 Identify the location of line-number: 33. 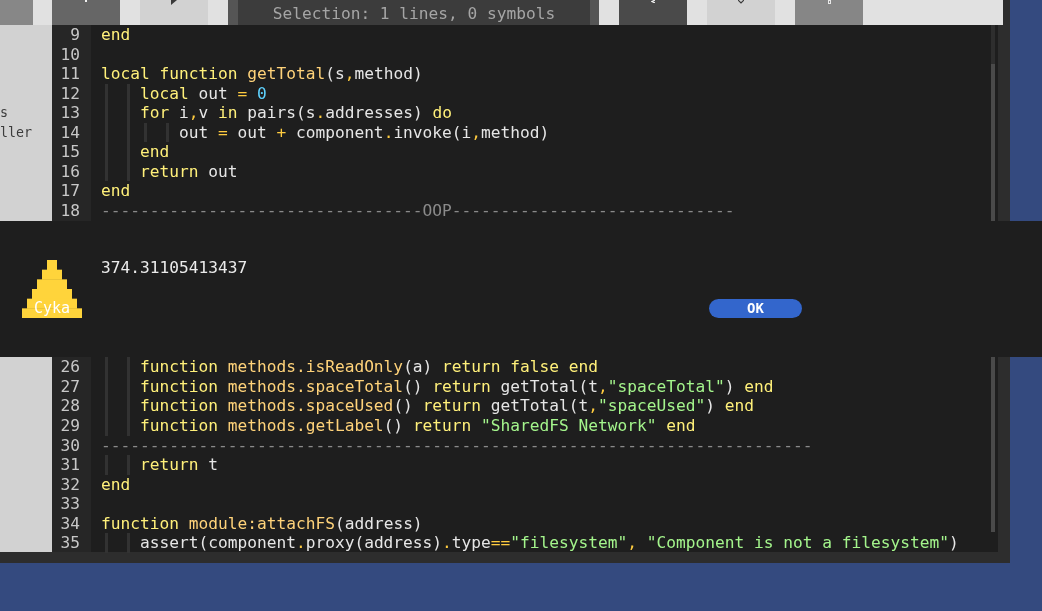
(70, 504).